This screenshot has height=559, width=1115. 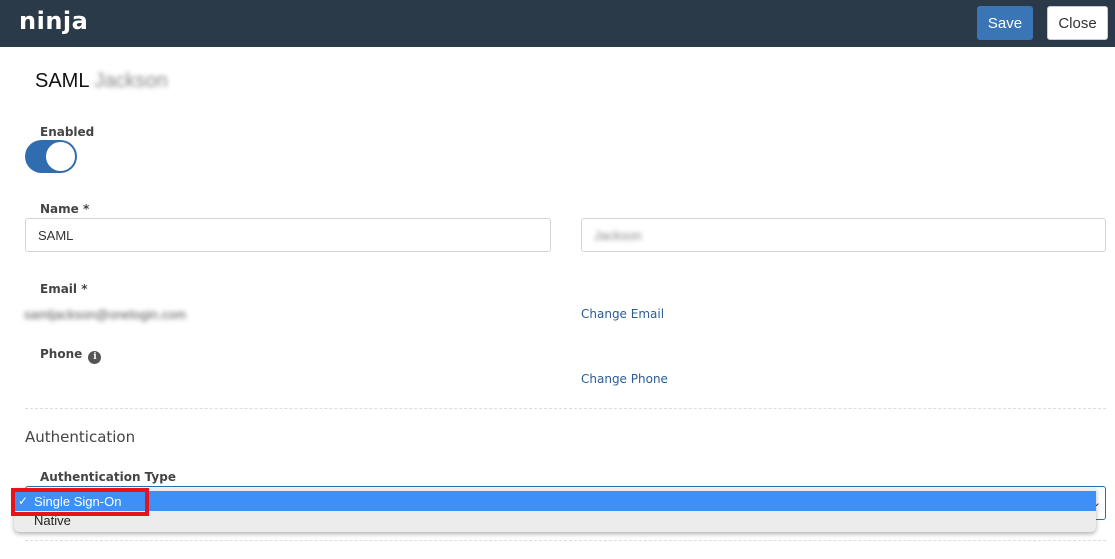 What do you see at coordinates (54, 21) in the screenshot?
I see `ninja-logo: ninja` at bounding box center [54, 21].